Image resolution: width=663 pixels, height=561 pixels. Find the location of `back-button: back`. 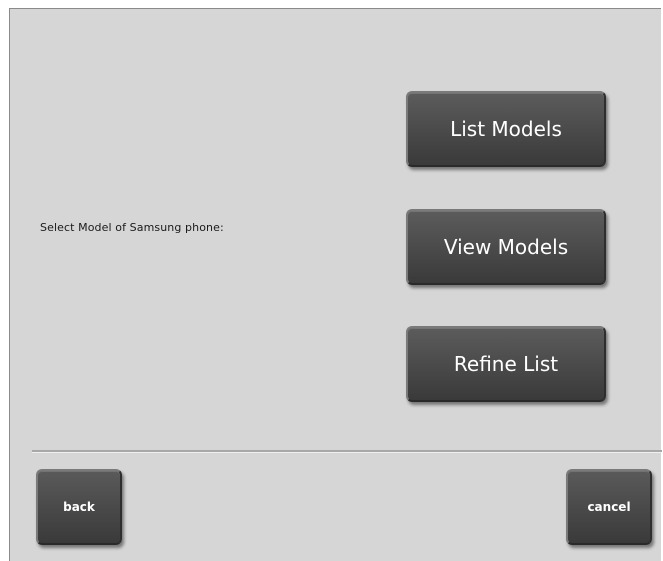

back-button: back is located at coordinates (79, 507).